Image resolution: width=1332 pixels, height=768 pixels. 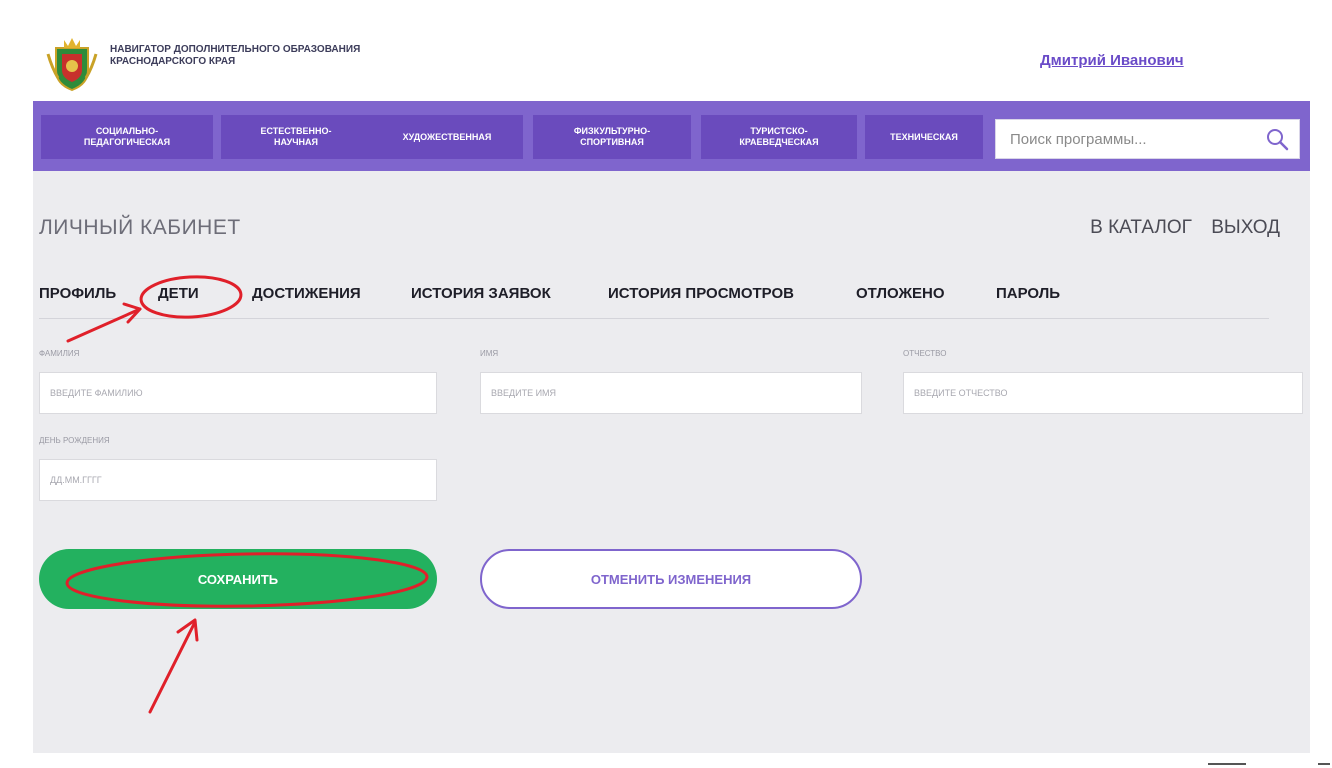 What do you see at coordinates (1269, 764) in the screenshot?
I see `corner-marks` at bounding box center [1269, 764].